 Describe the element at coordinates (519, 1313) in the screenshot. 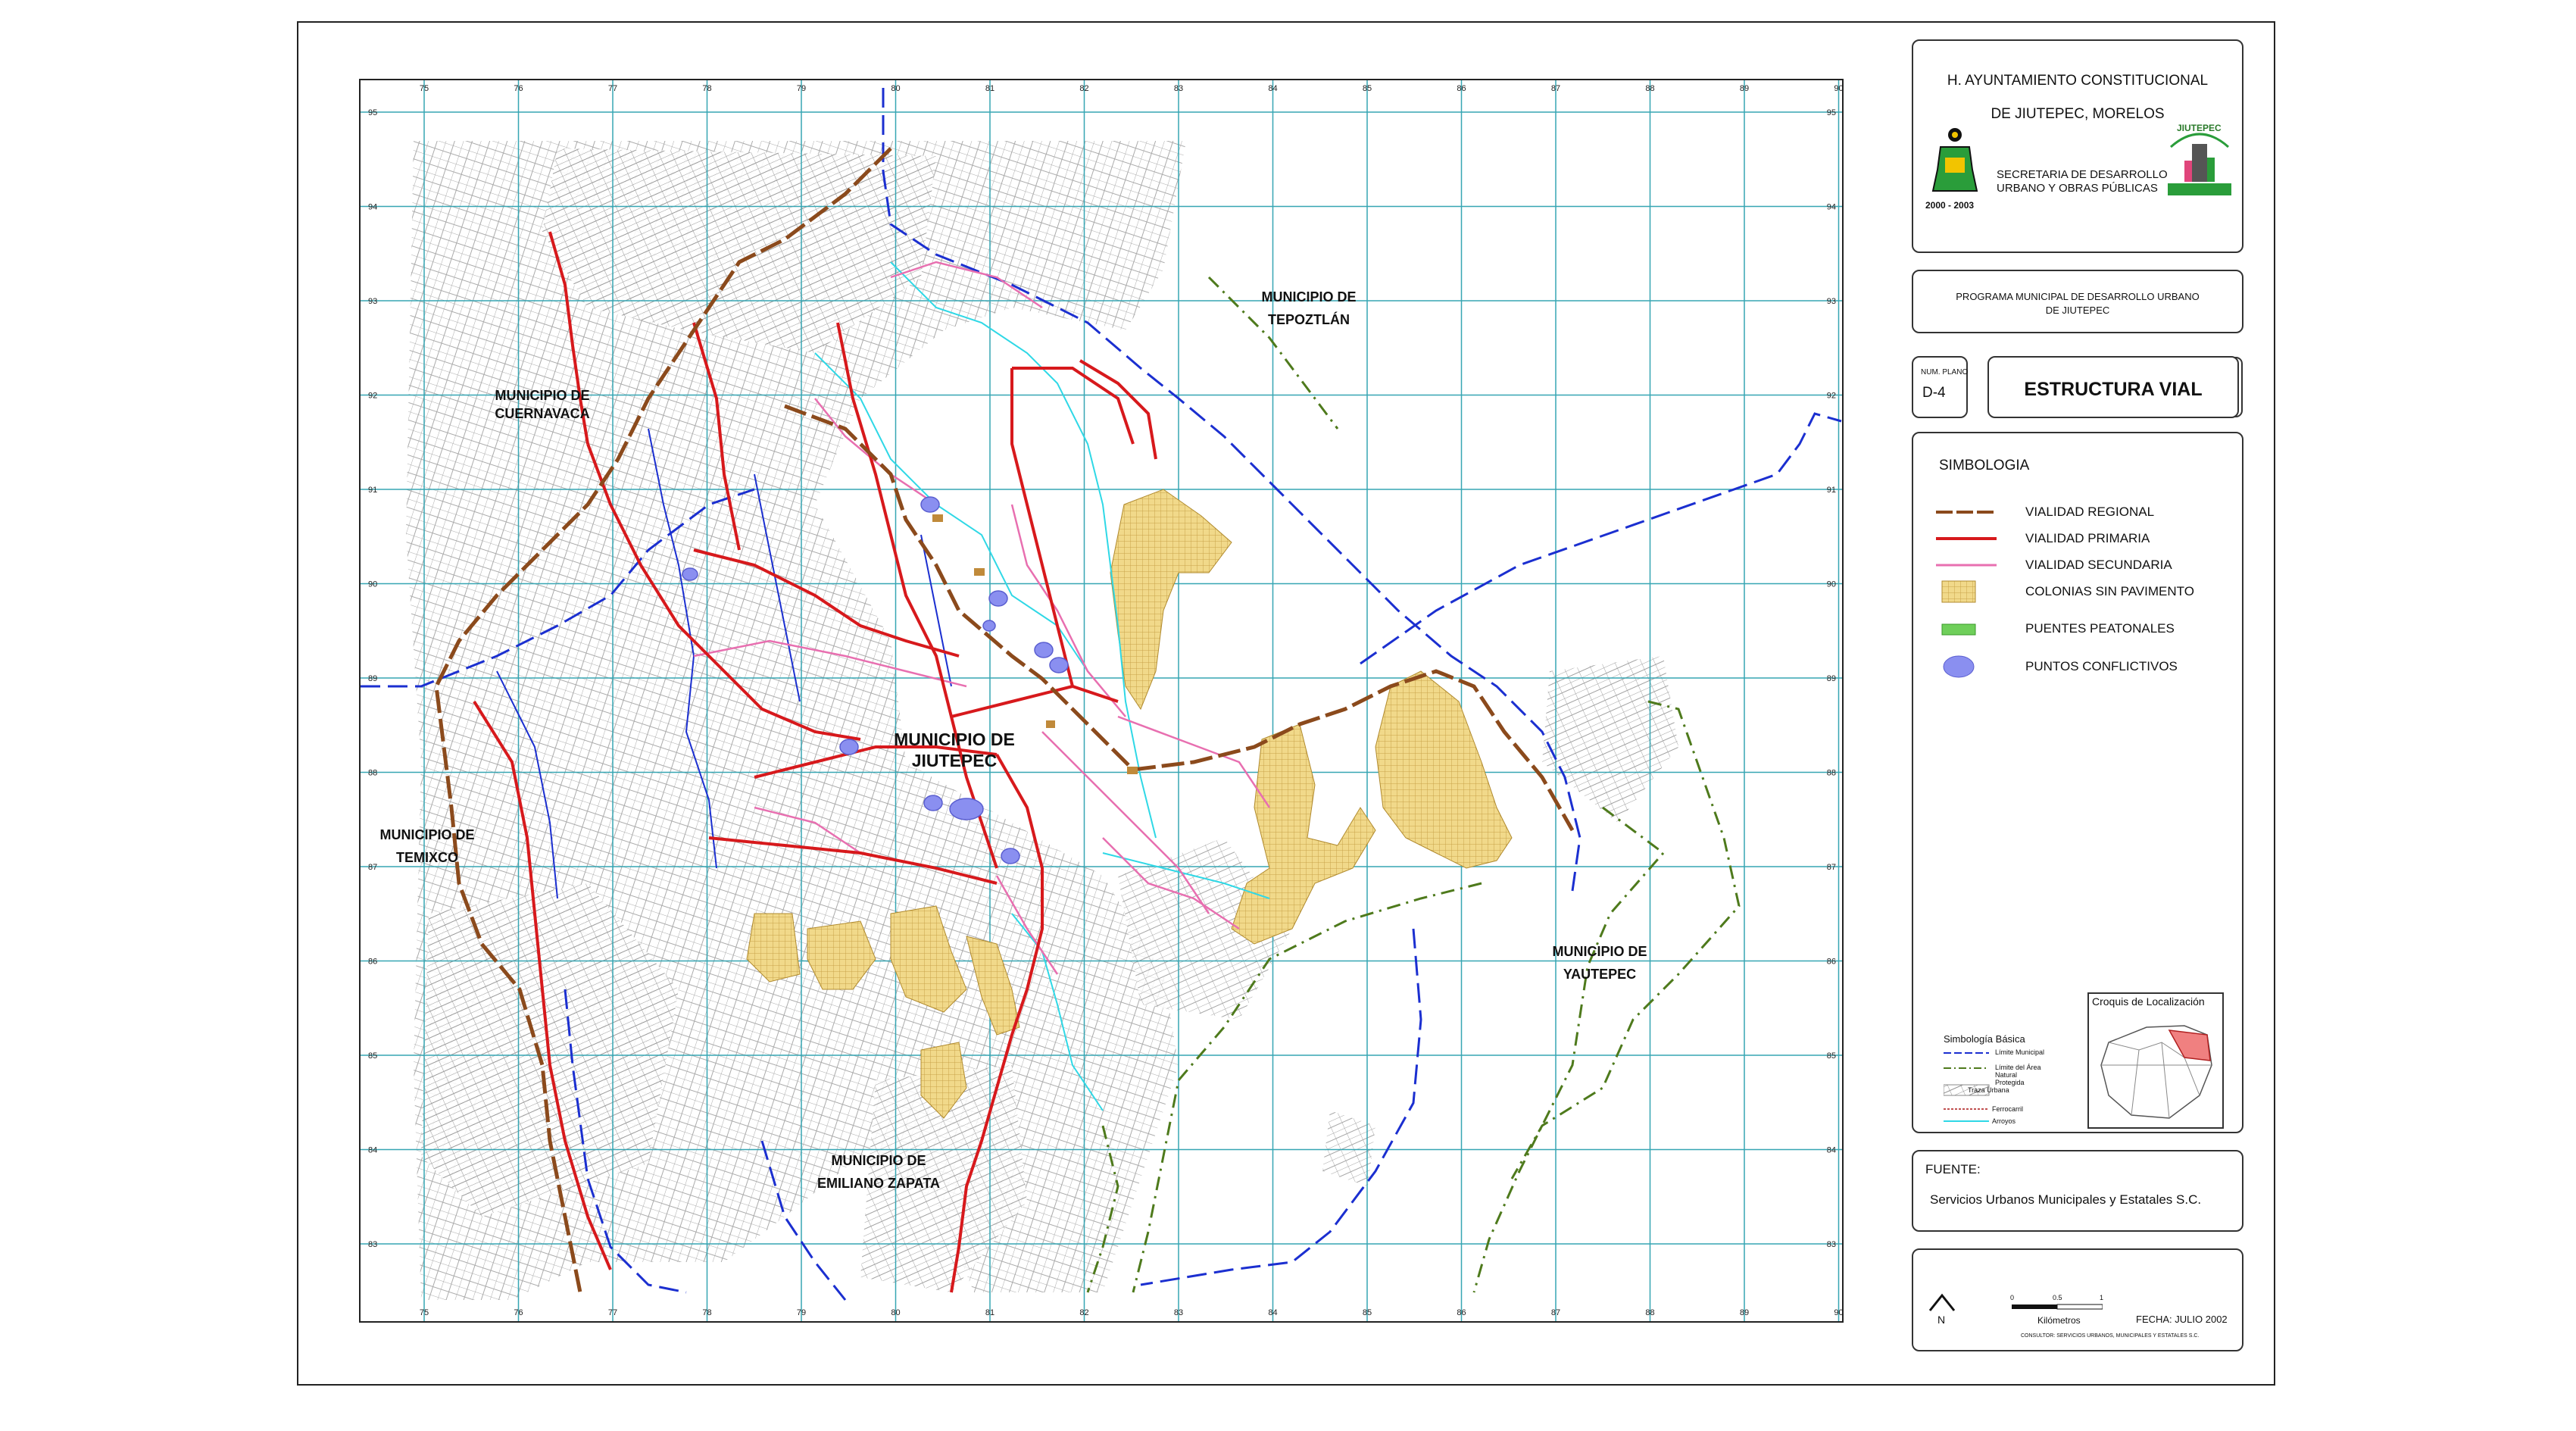

I see `grid-label-x: 76` at that location.